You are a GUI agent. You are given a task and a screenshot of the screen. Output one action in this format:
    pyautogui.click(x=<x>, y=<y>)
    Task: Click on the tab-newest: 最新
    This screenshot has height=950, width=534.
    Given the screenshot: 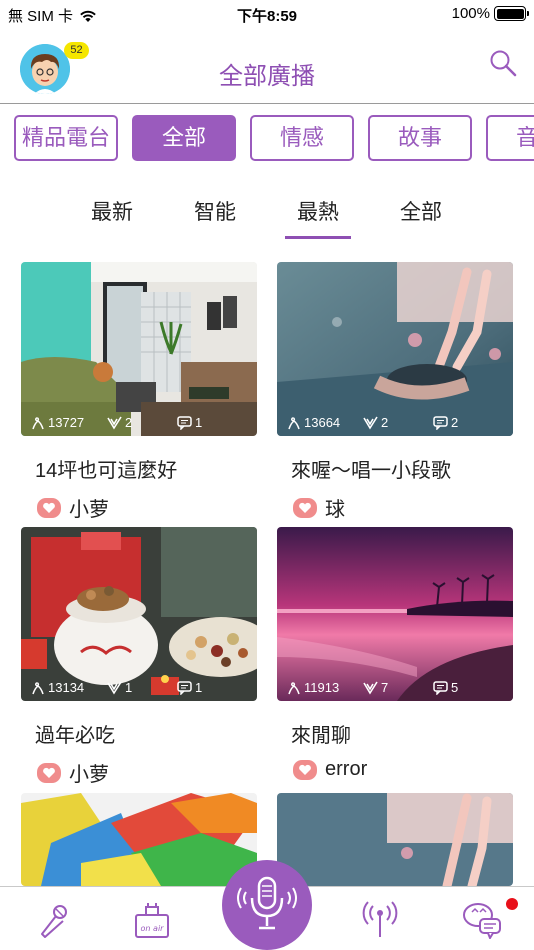 What is the action you would take?
    pyautogui.click(x=112, y=211)
    